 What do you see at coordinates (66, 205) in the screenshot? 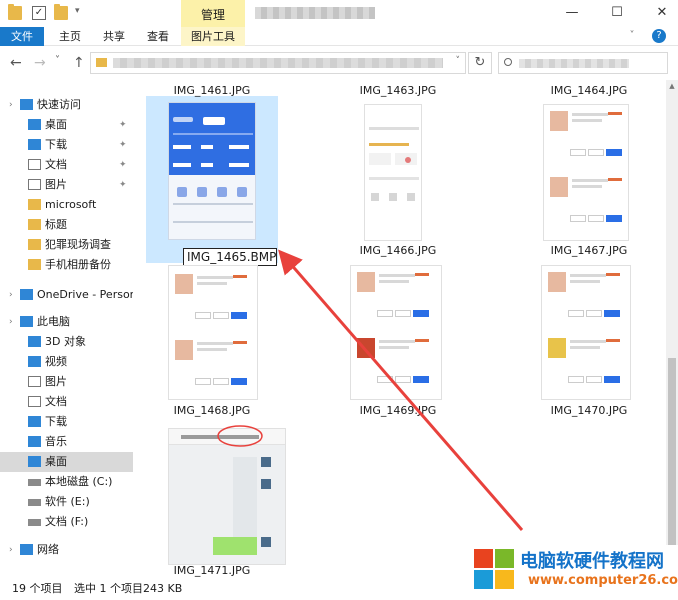
I see `sidebar-item: microsoft` at bounding box center [66, 205].